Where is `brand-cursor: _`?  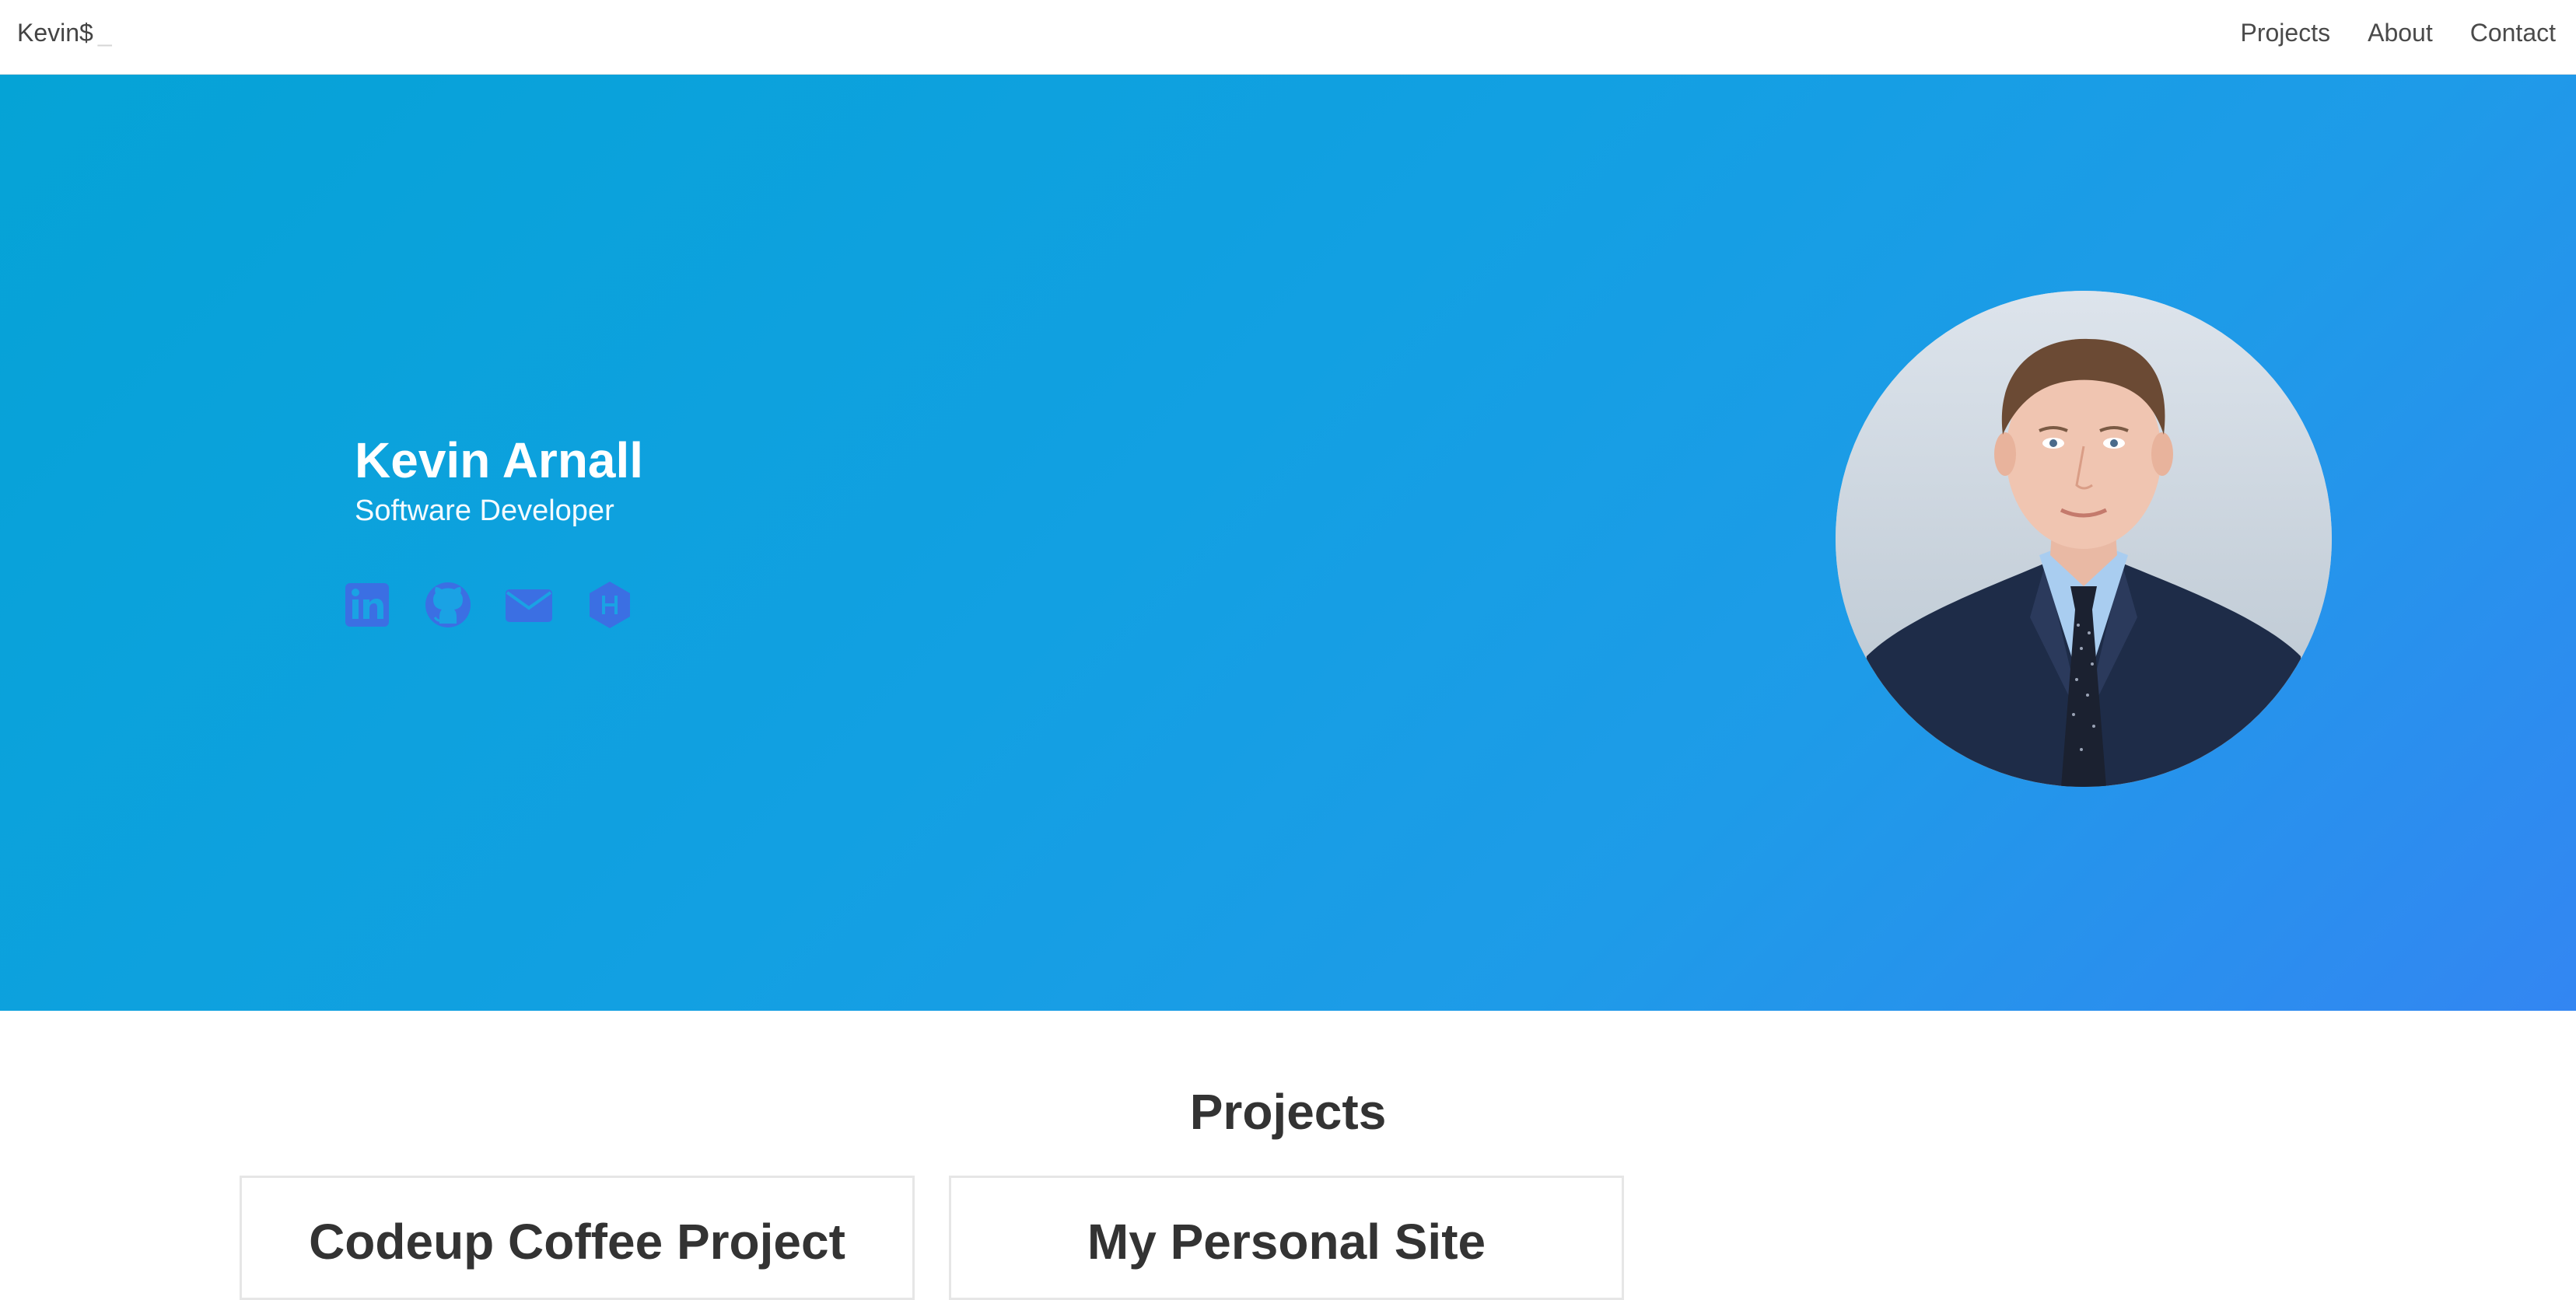
brand-cursor: _ is located at coordinates (104, 33).